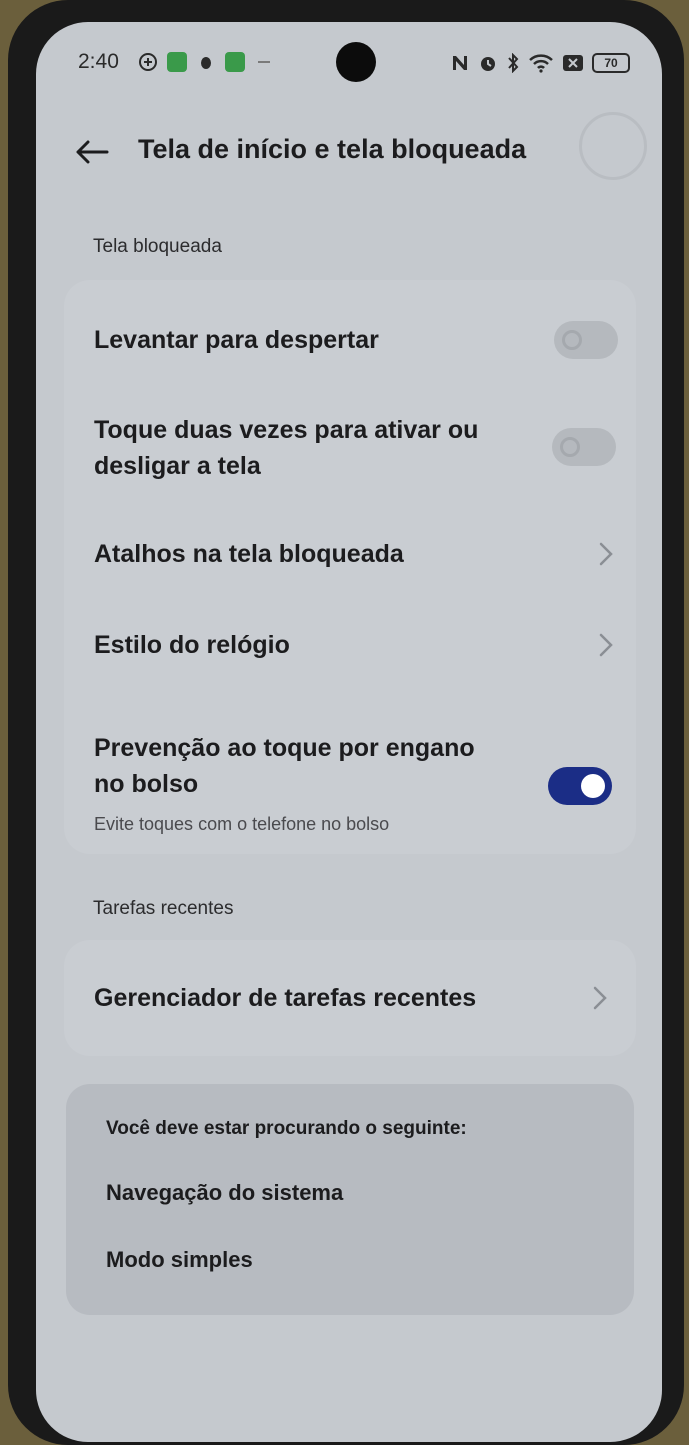 Image resolution: width=689 pixels, height=1445 pixels. Describe the element at coordinates (611, 63) in the screenshot. I see `battery-icon: 70` at that location.